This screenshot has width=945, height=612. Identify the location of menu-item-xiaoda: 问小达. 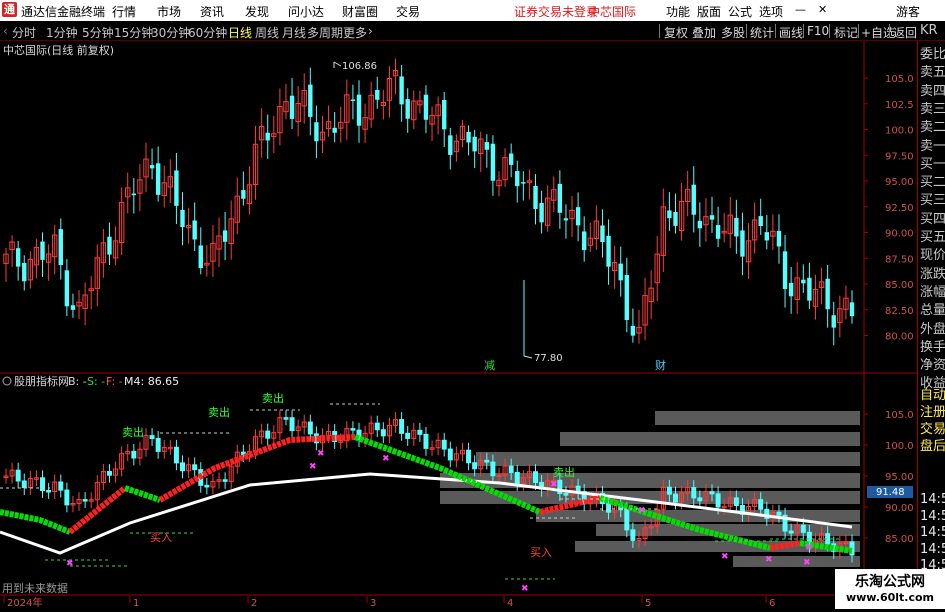
(306, 11).